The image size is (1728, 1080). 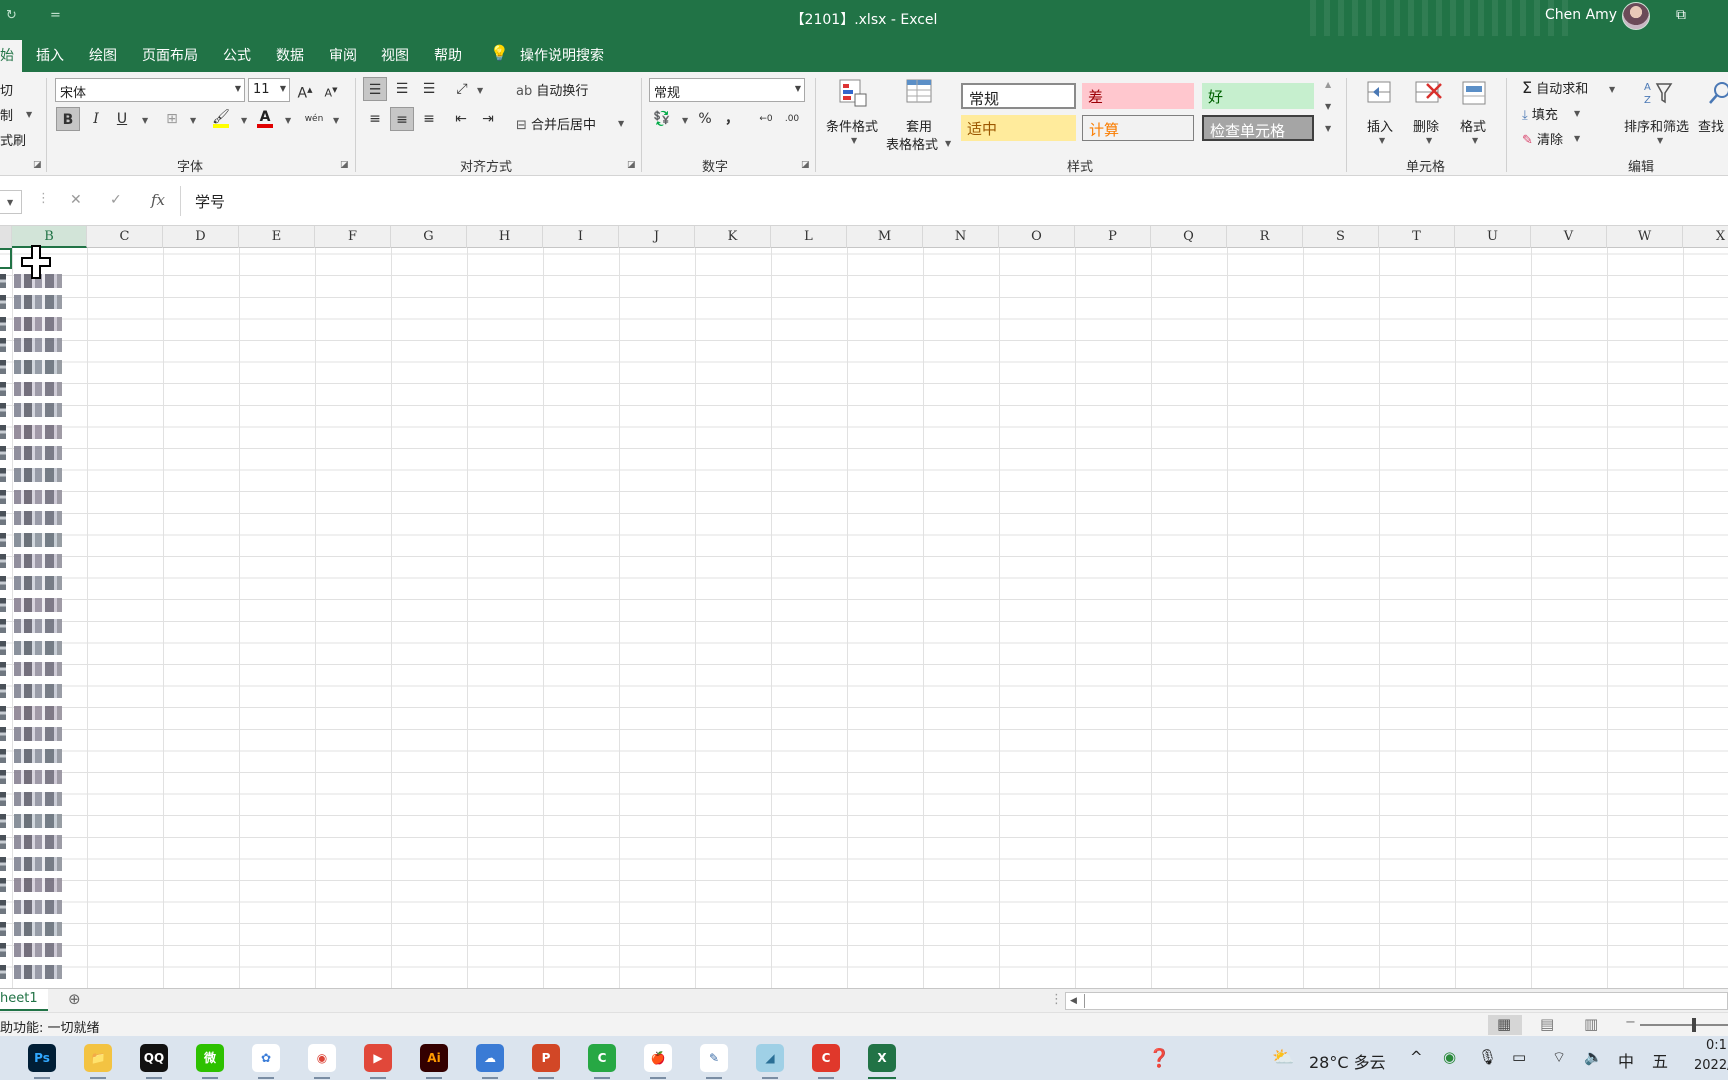 I want to click on wrap-text-button: ab 自动换行, so click(x=552, y=89).